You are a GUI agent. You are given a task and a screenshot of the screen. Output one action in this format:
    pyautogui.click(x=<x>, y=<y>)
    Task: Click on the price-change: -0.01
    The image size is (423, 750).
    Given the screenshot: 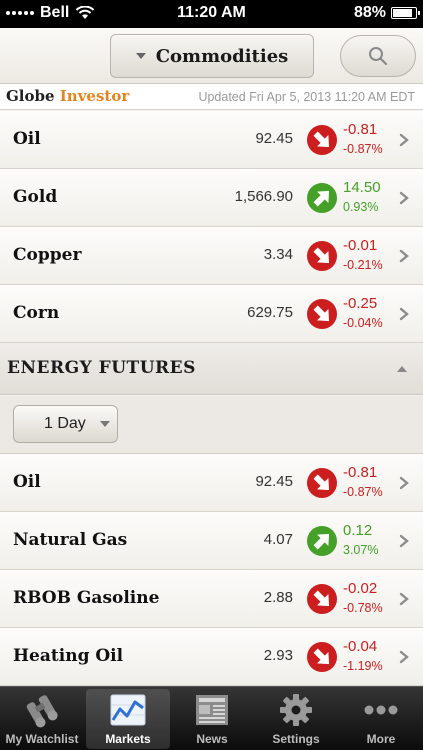 What is the action you would take?
    pyautogui.click(x=360, y=245)
    